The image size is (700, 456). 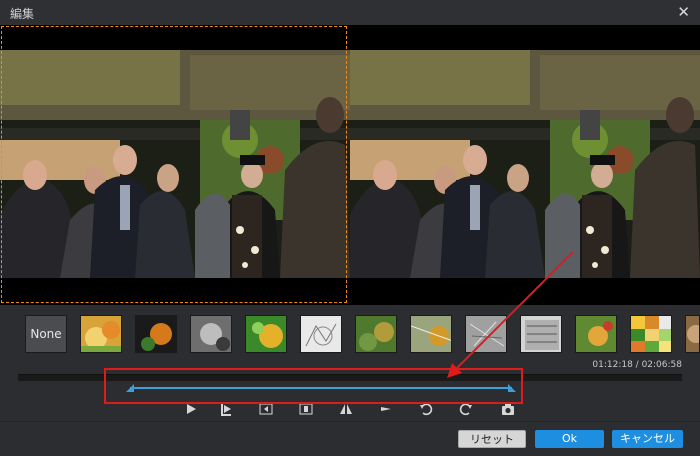 What do you see at coordinates (306, 409) in the screenshot?
I see `next-frame-icon` at bounding box center [306, 409].